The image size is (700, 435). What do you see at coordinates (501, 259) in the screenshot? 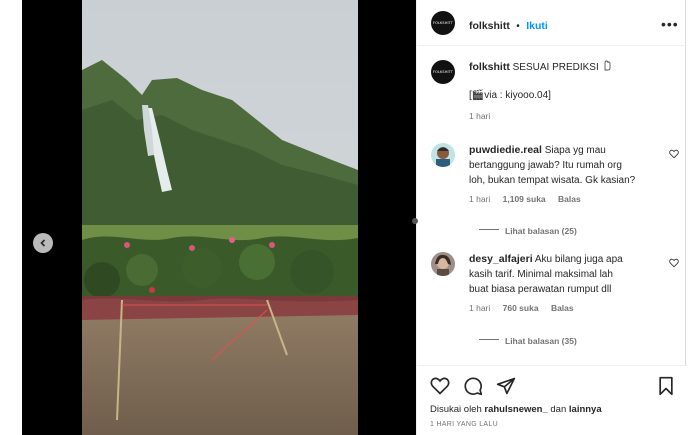
I see `comment-username: desy_alfajeri` at bounding box center [501, 259].